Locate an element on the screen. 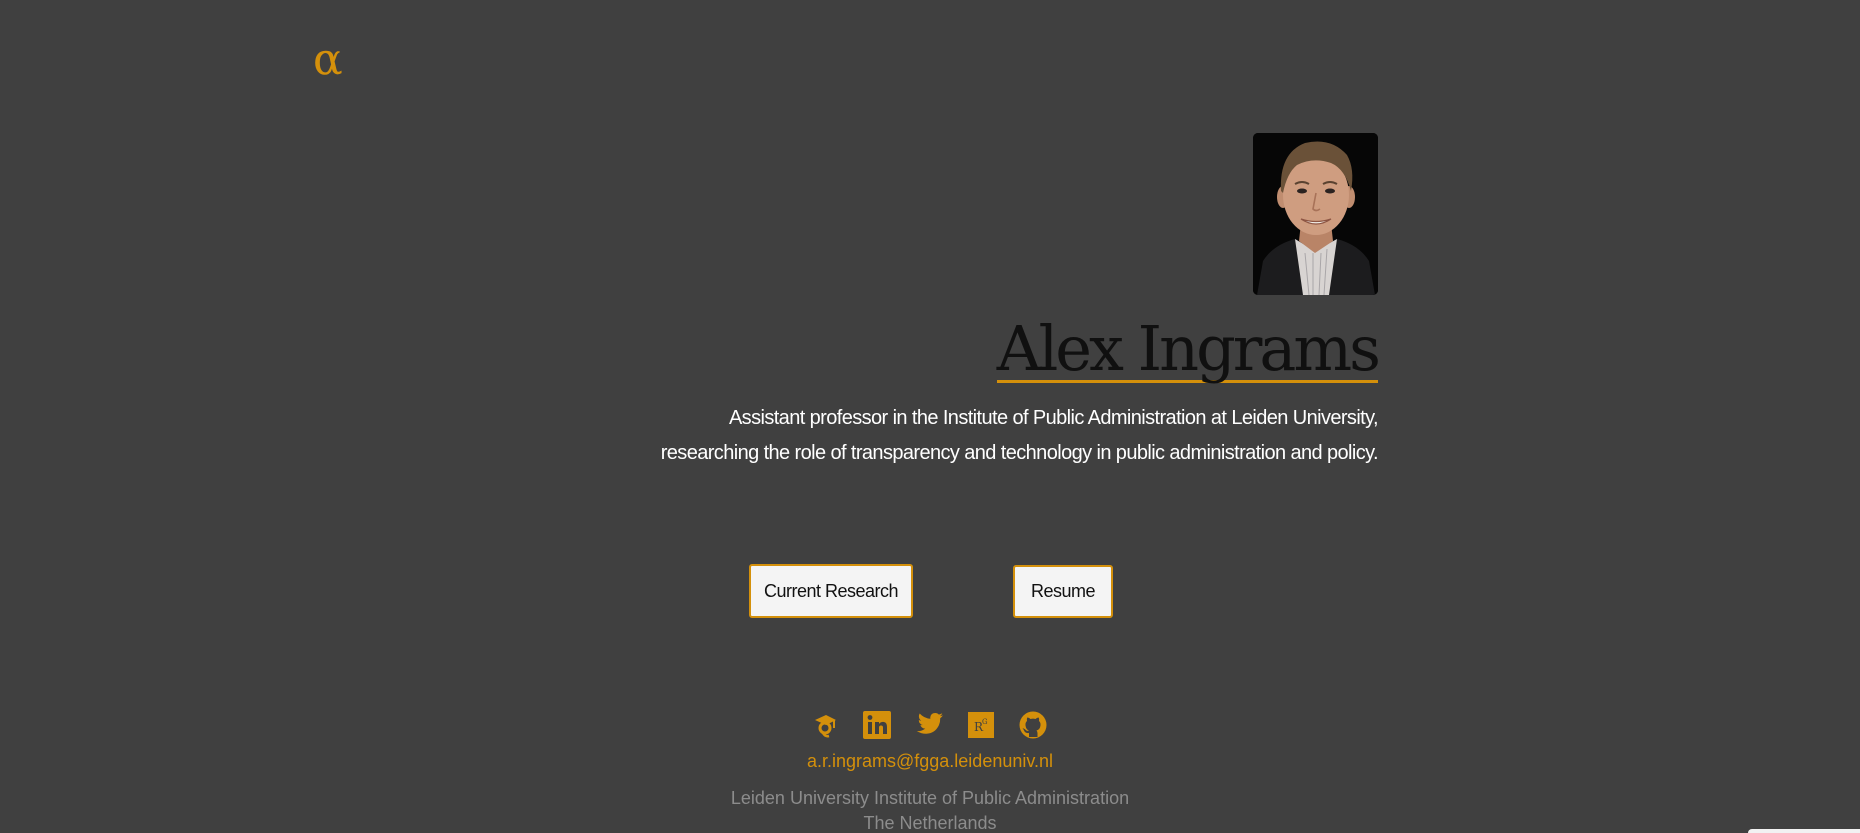  social-links: R G is located at coordinates (929, 725).